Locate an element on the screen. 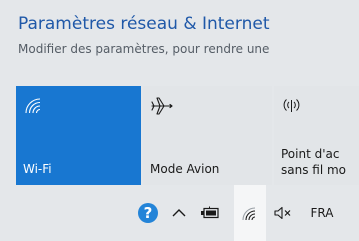  input-language-button: FRA is located at coordinates (322, 213).